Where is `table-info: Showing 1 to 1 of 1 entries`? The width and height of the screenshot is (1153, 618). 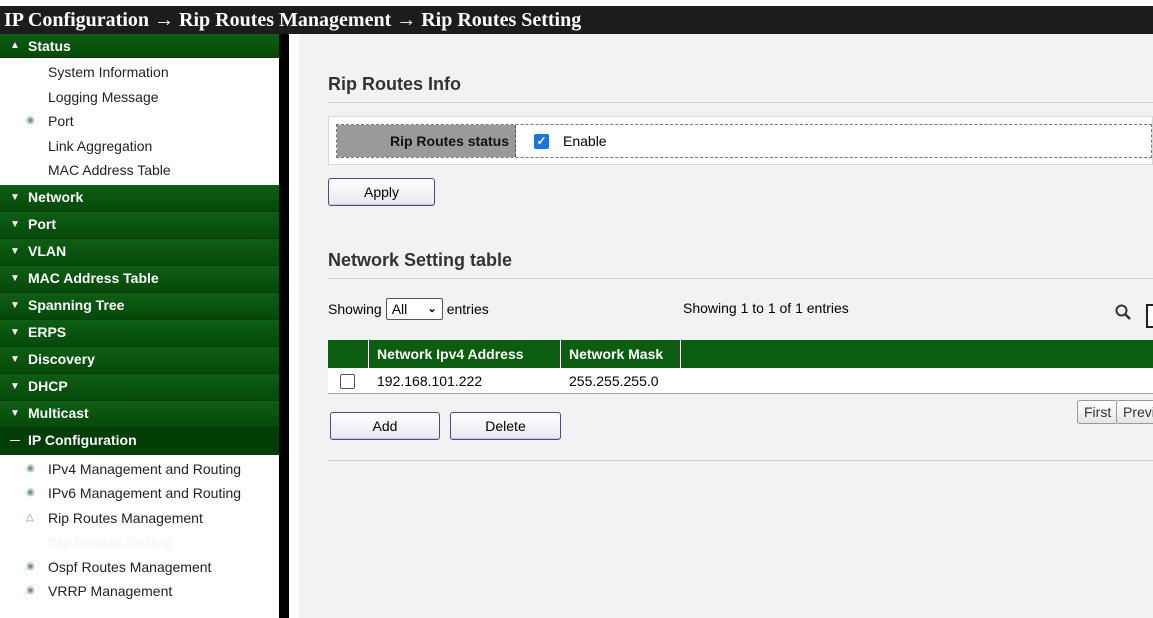 table-info: Showing 1 to 1 of 1 entries is located at coordinates (766, 308).